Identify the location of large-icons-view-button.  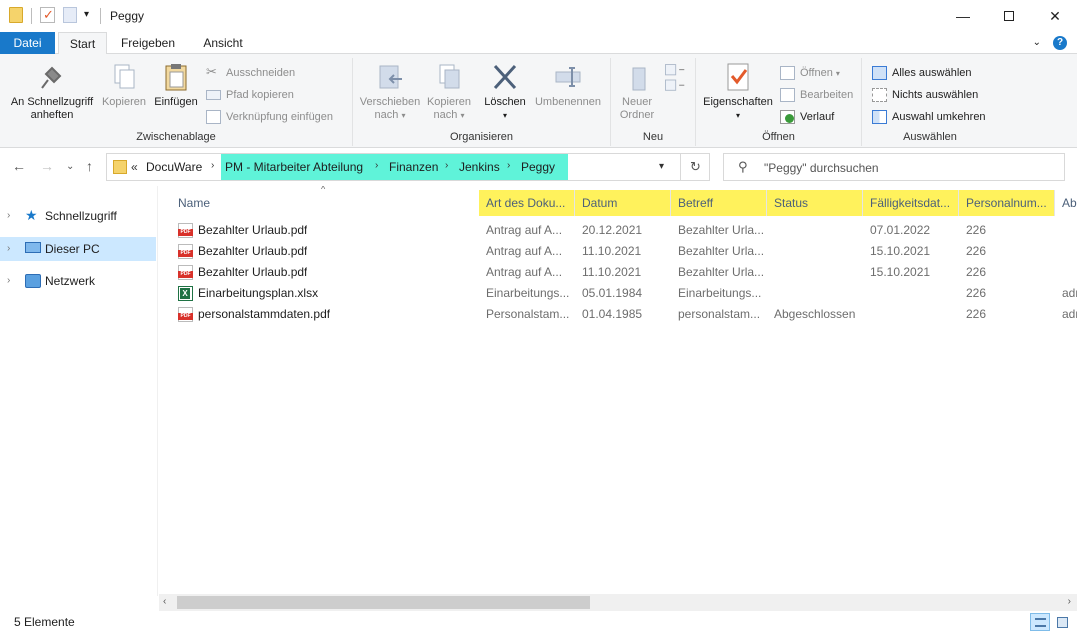
(1062, 622).